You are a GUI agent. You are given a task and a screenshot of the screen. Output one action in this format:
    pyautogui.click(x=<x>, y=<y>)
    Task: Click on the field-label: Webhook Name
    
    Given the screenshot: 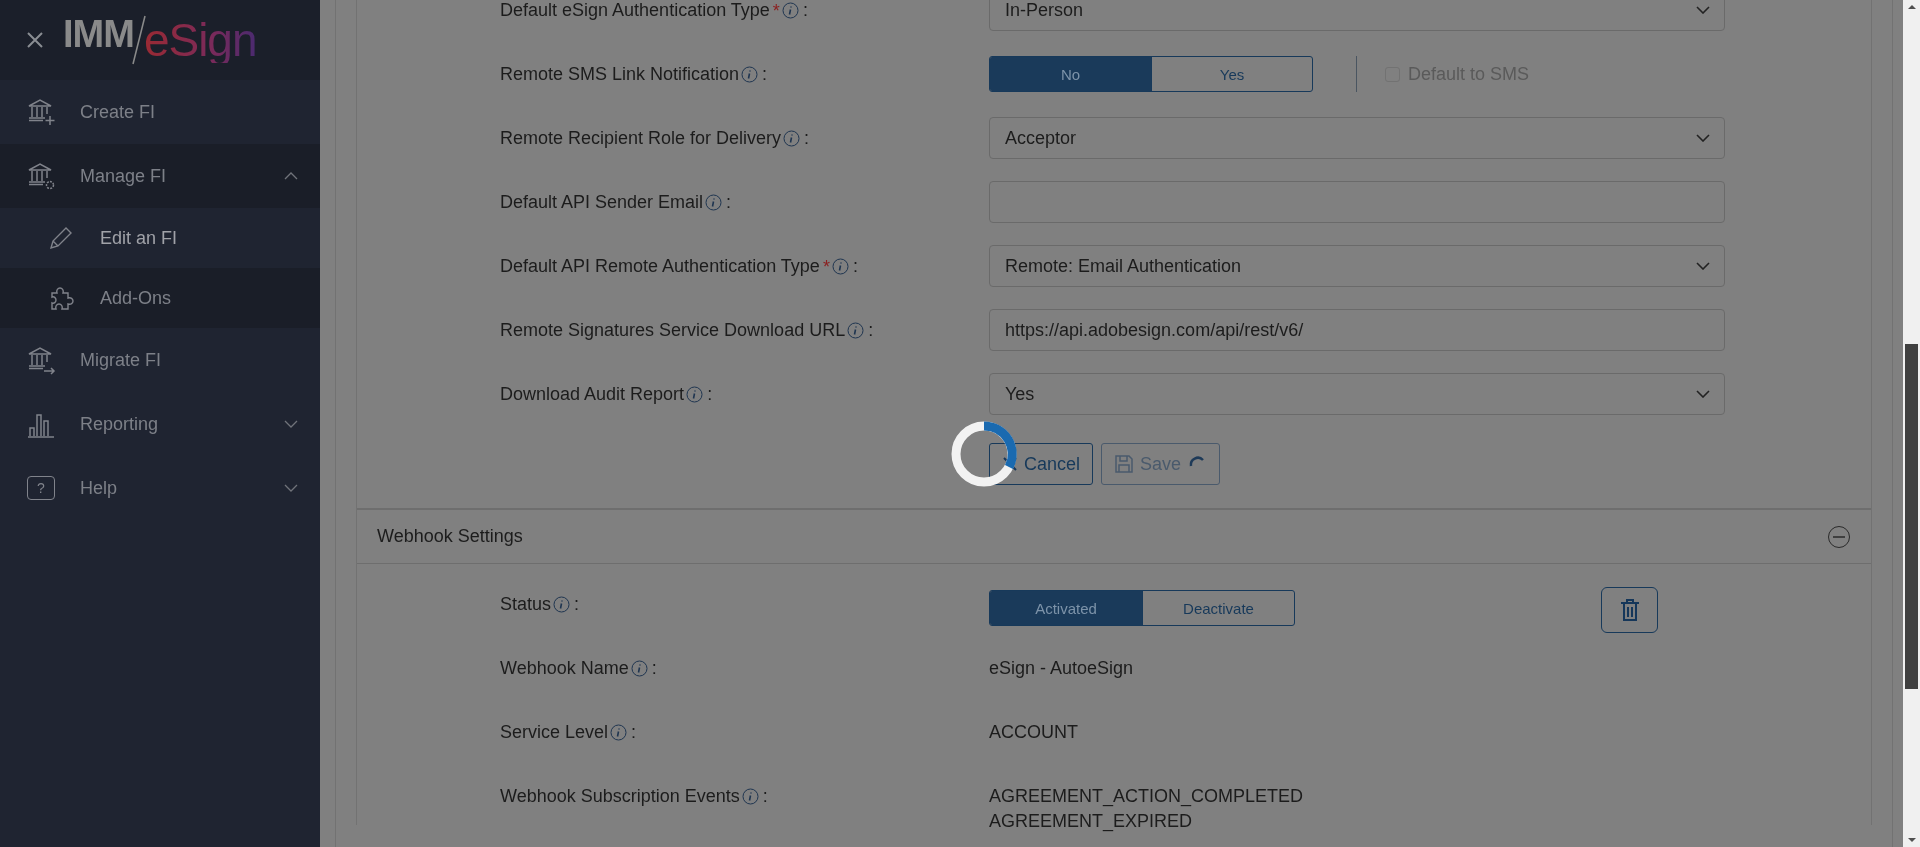 What is the action you would take?
    pyautogui.click(x=564, y=668)
    